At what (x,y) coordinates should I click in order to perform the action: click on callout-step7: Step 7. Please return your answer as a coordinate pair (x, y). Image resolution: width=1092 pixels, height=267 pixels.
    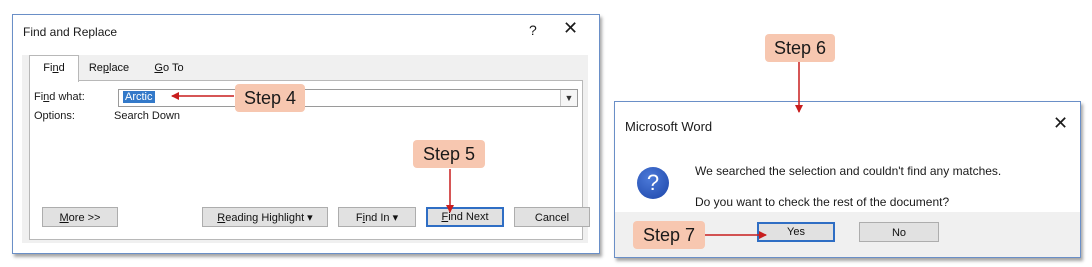
    Looking at the image, I should click on (669, 235).